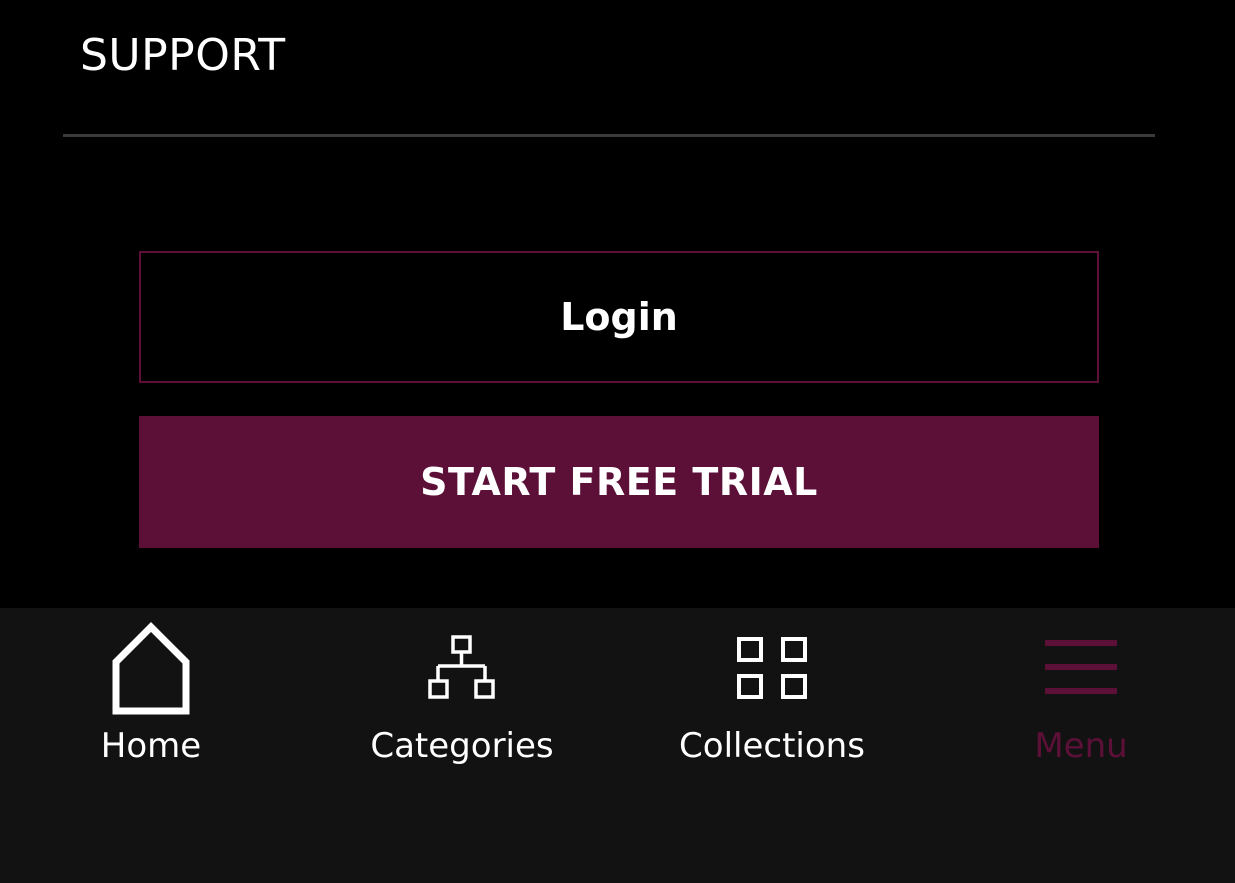  What do you see at coordinates (183, 55) in the screenshot?
I see `support-link: SUPPORT` at bounding box center [183, 55].